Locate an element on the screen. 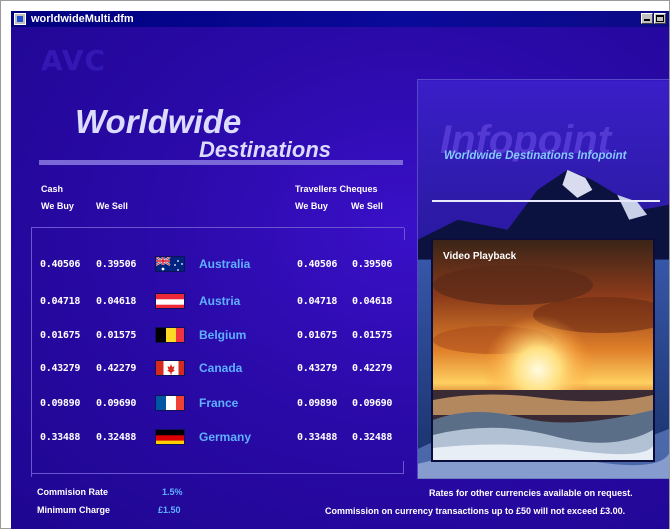 The image size is (670, 529). window-title: worldwideMulti.dfm is located at coordinates (82, 19).